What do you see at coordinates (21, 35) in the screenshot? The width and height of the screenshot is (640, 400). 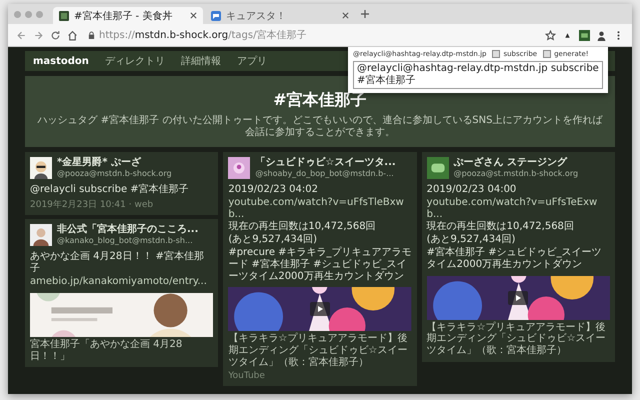 I see `back-icon` at bounding box center [21, 35].